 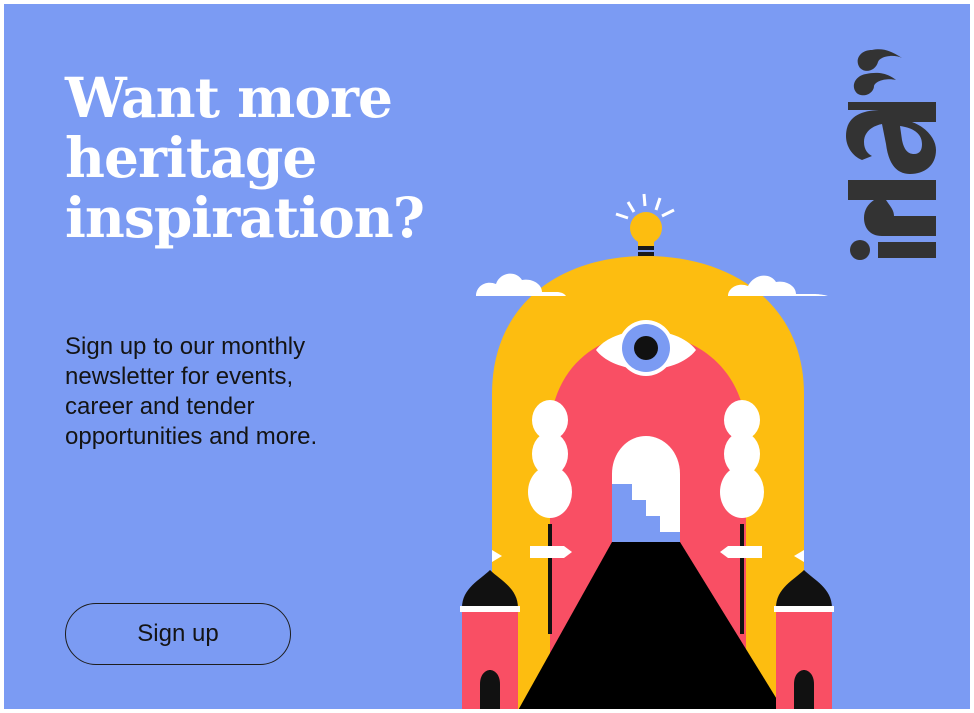 I want to click on headline: Want more heritage inspiration?, so click(x=275, y=158).